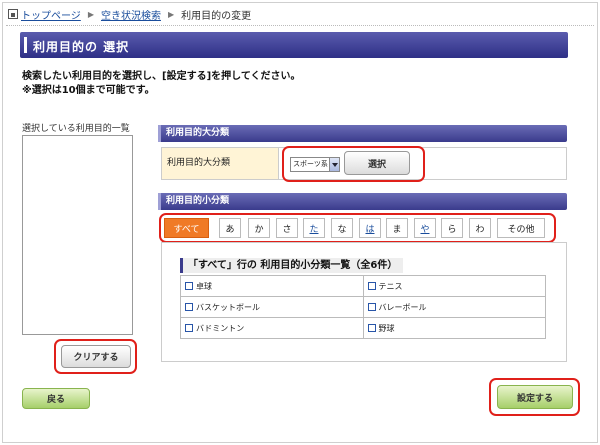 The height and width of the screenshot is (445, 600). What do you see at coordinates (370, 228) in the screenshot?
I see `tab-ha: は` at bounding box center [370, 228].